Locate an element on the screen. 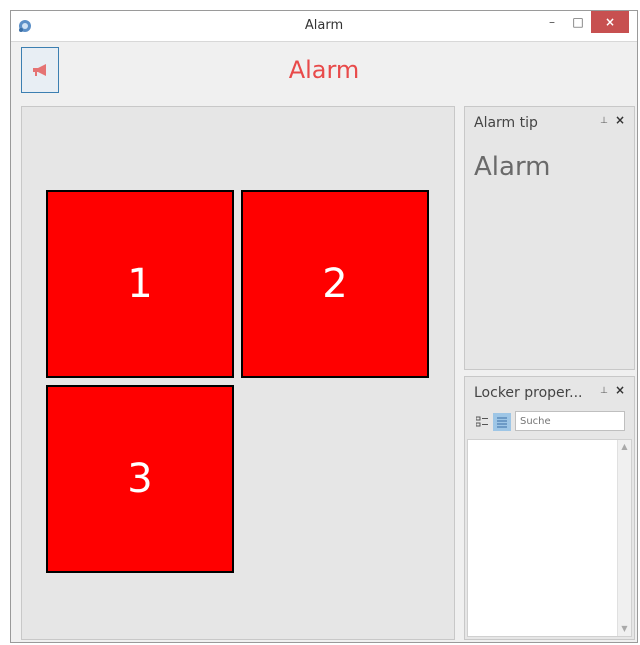  properties-list: ▲ ▼ is located at coordinates (549, 538).